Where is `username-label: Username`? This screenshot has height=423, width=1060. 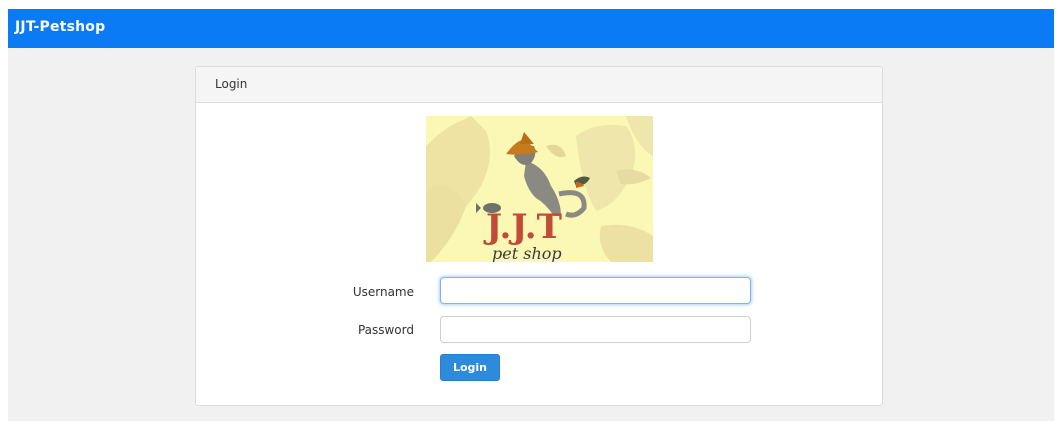 username-label: Username is located at coordinates (383, 292).